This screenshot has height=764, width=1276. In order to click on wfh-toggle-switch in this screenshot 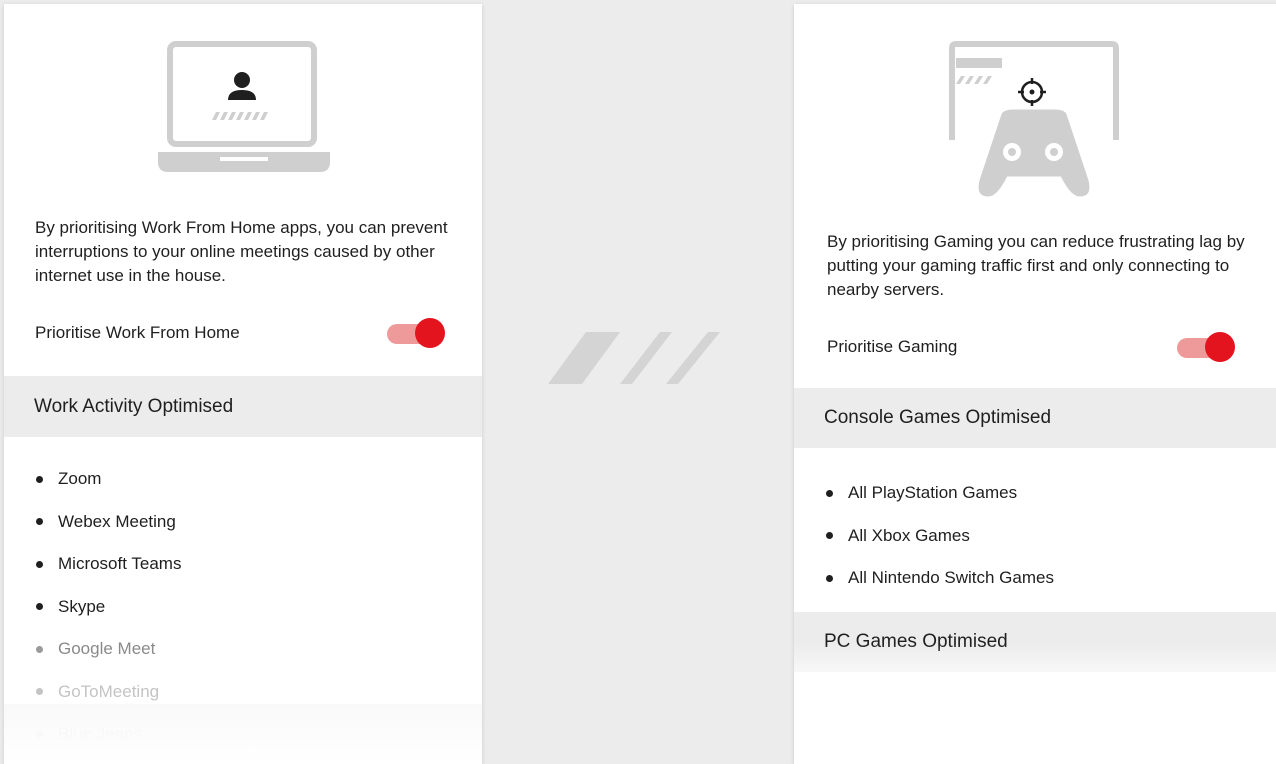, I will do `click(416, 333)`.